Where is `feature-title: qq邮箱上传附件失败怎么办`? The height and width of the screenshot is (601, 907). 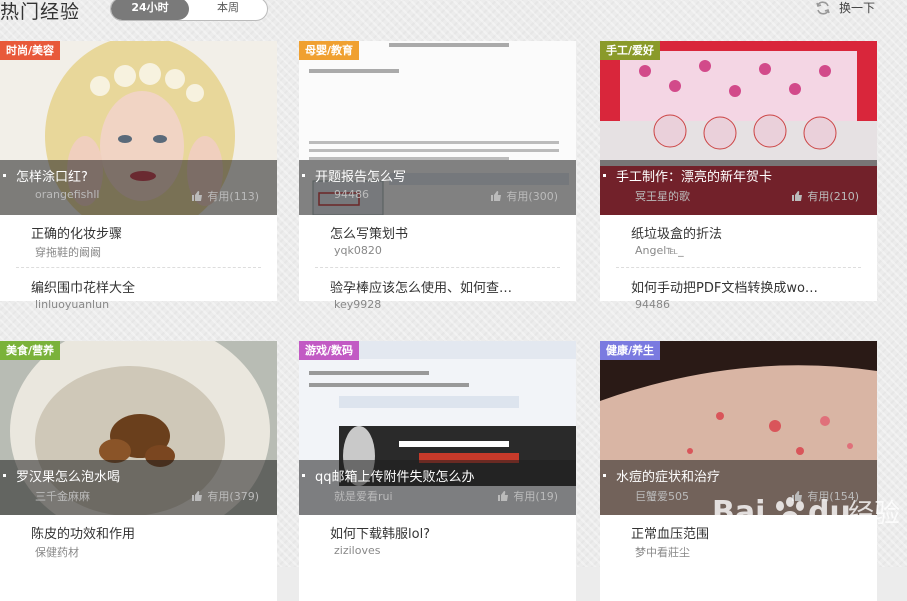
feature-title: qq邮箱上传附件失败怎么办 is located at coordinates (388, 475).